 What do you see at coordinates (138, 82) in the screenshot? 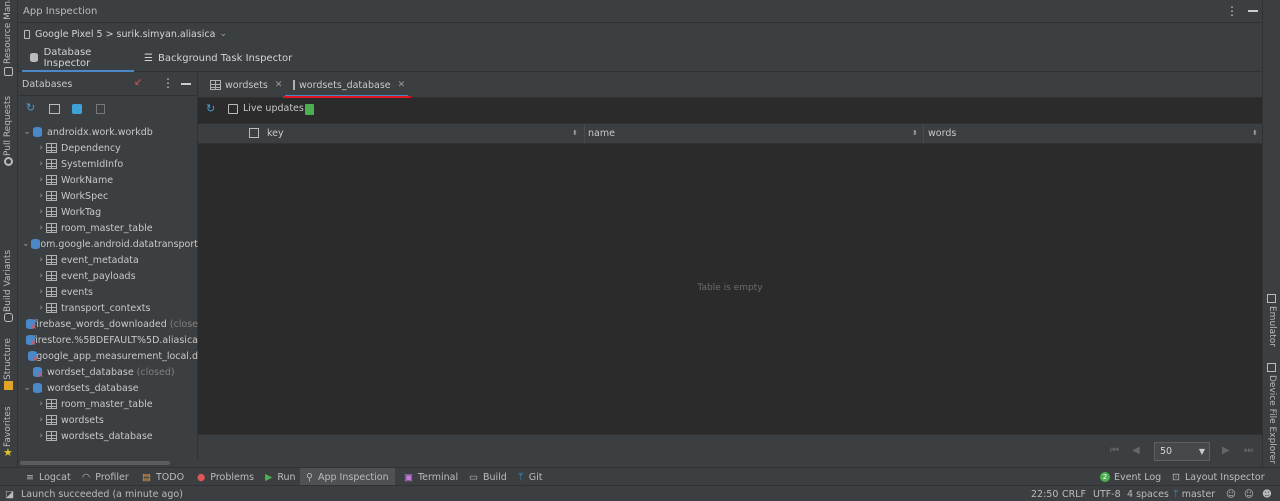
I see `collapse-arrows-icon: ↙` at bounding box center [138, 82].